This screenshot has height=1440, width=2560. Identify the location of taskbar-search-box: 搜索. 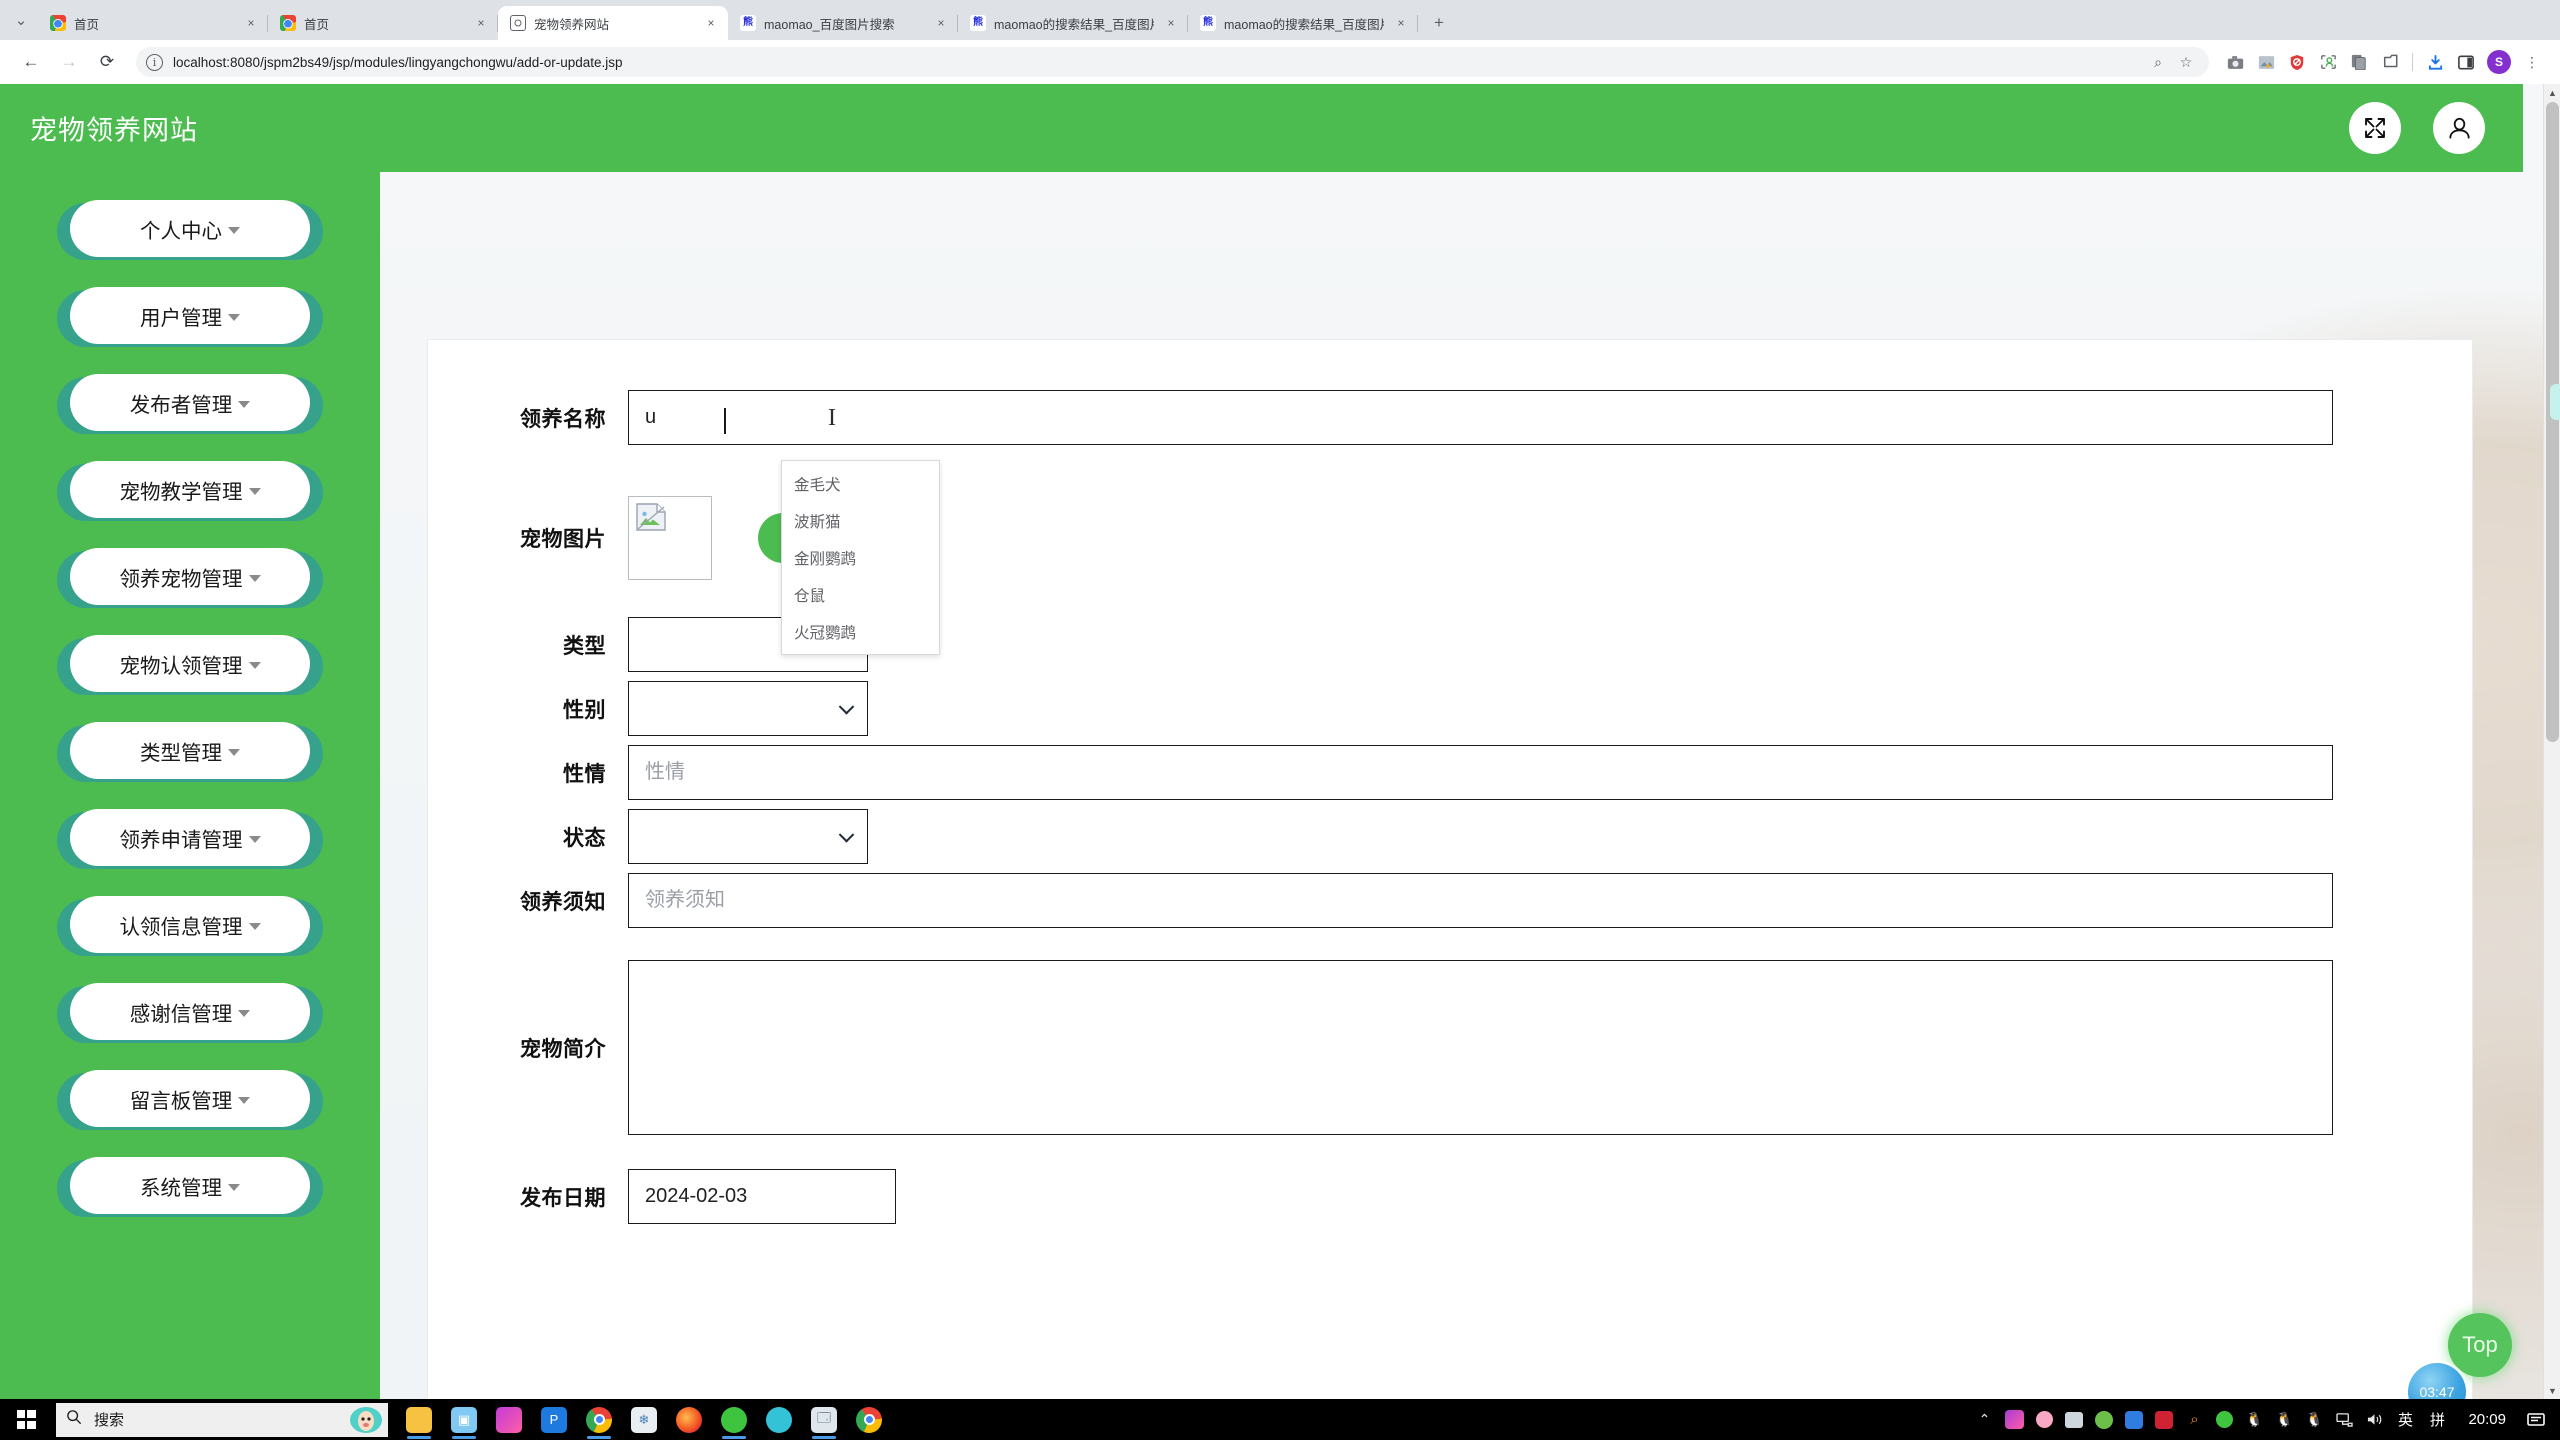
(222, 1419).